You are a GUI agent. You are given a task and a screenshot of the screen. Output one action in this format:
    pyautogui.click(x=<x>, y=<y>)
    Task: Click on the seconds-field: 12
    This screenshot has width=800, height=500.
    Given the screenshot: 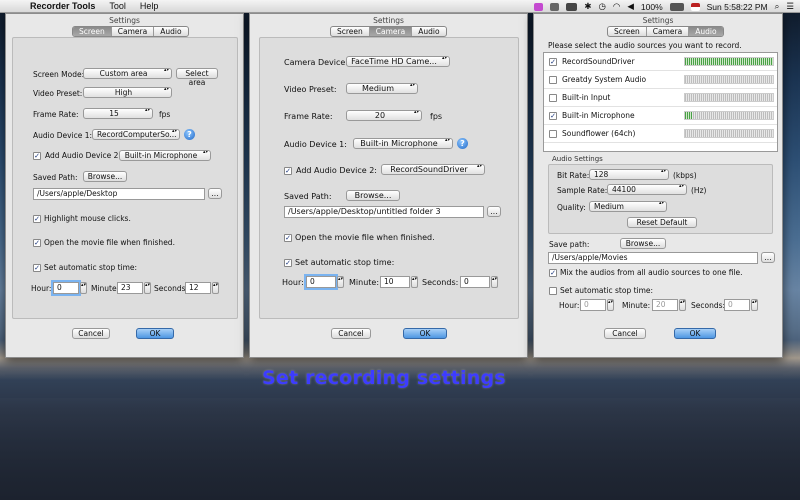 What is the action you would take?
    pyautogui.click(x=198, y=288)
    